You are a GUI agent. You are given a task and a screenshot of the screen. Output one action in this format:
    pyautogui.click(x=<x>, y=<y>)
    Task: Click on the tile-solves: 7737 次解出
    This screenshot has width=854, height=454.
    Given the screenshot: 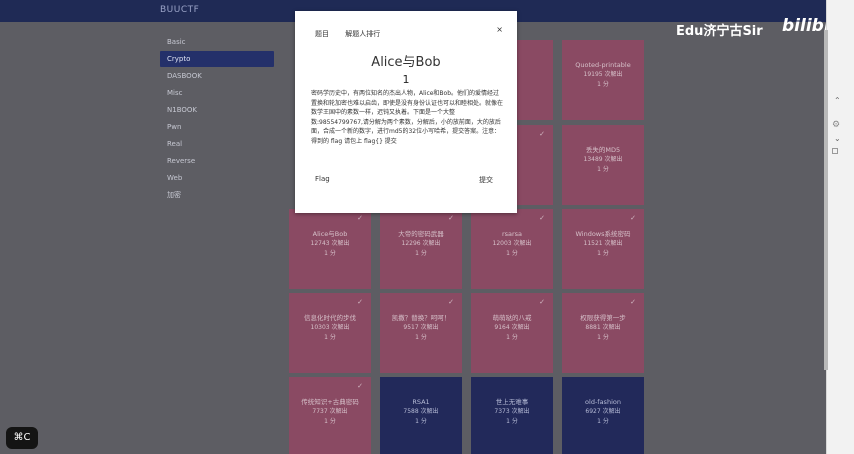 What is the action you would take?
    pyautogui.click(x=330, y=411)
    